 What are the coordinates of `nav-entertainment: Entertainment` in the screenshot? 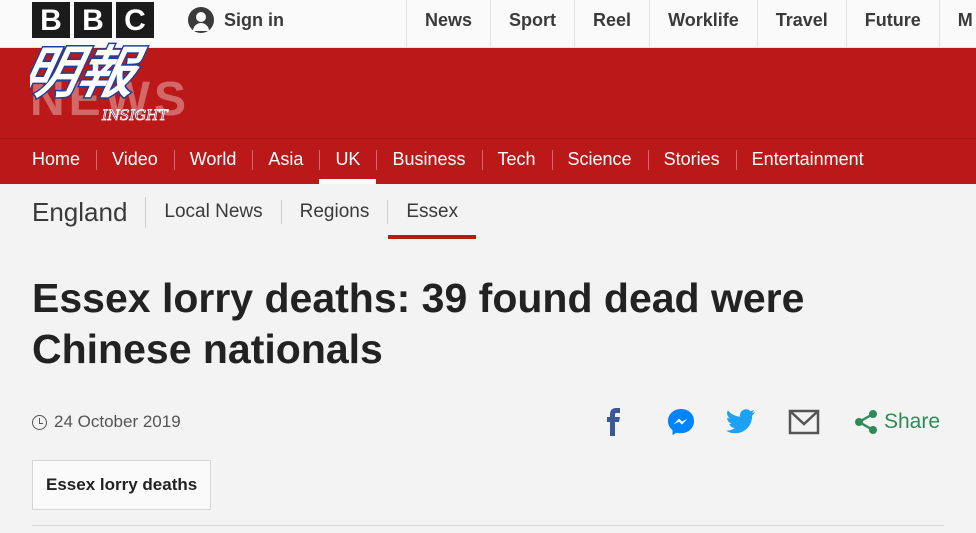 It's located at (807, 161).